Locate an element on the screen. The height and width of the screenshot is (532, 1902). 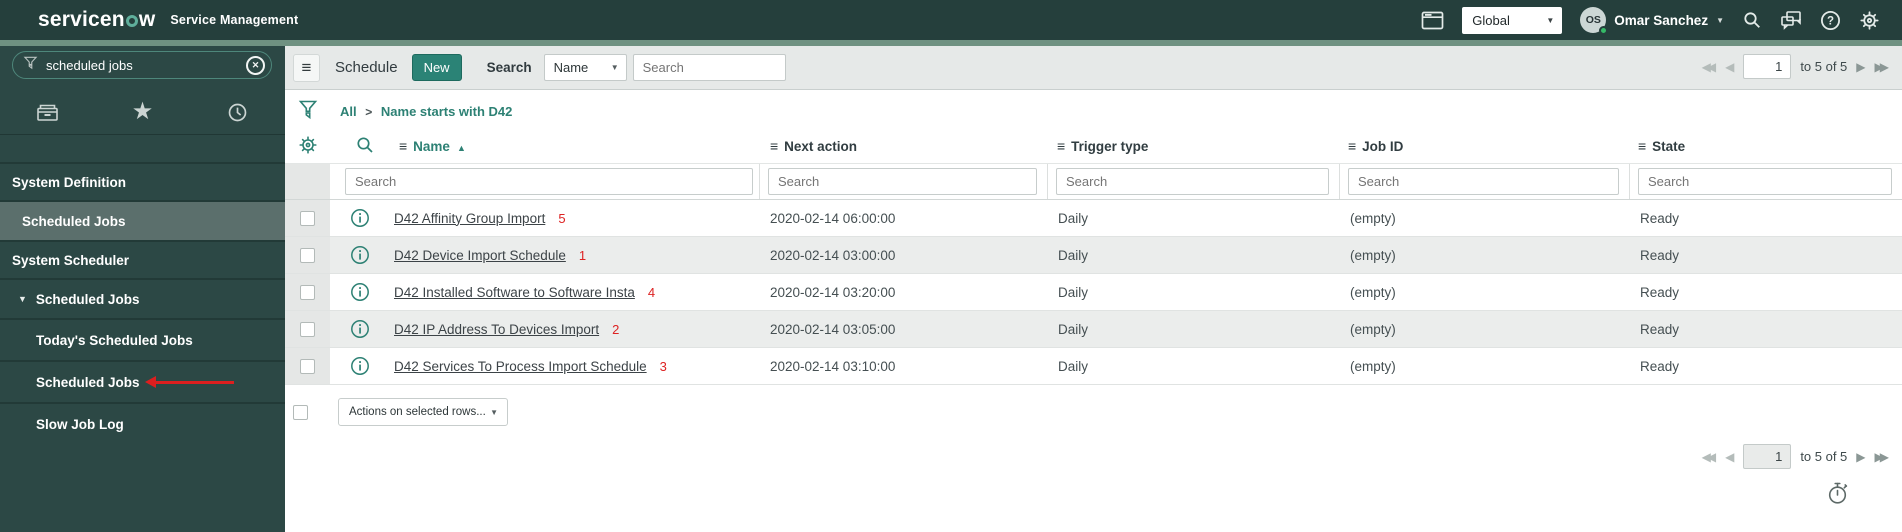
nav-label: Slow Job Log is located at coordinates (80, 424).